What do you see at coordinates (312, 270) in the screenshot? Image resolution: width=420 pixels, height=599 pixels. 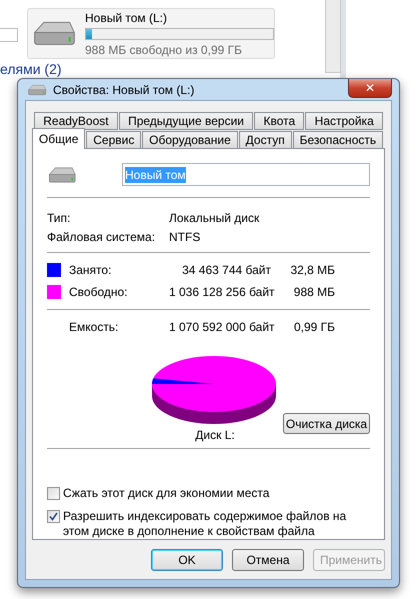 I see `usage-size: 32,8 МБ` at bounding box center [312, 270].